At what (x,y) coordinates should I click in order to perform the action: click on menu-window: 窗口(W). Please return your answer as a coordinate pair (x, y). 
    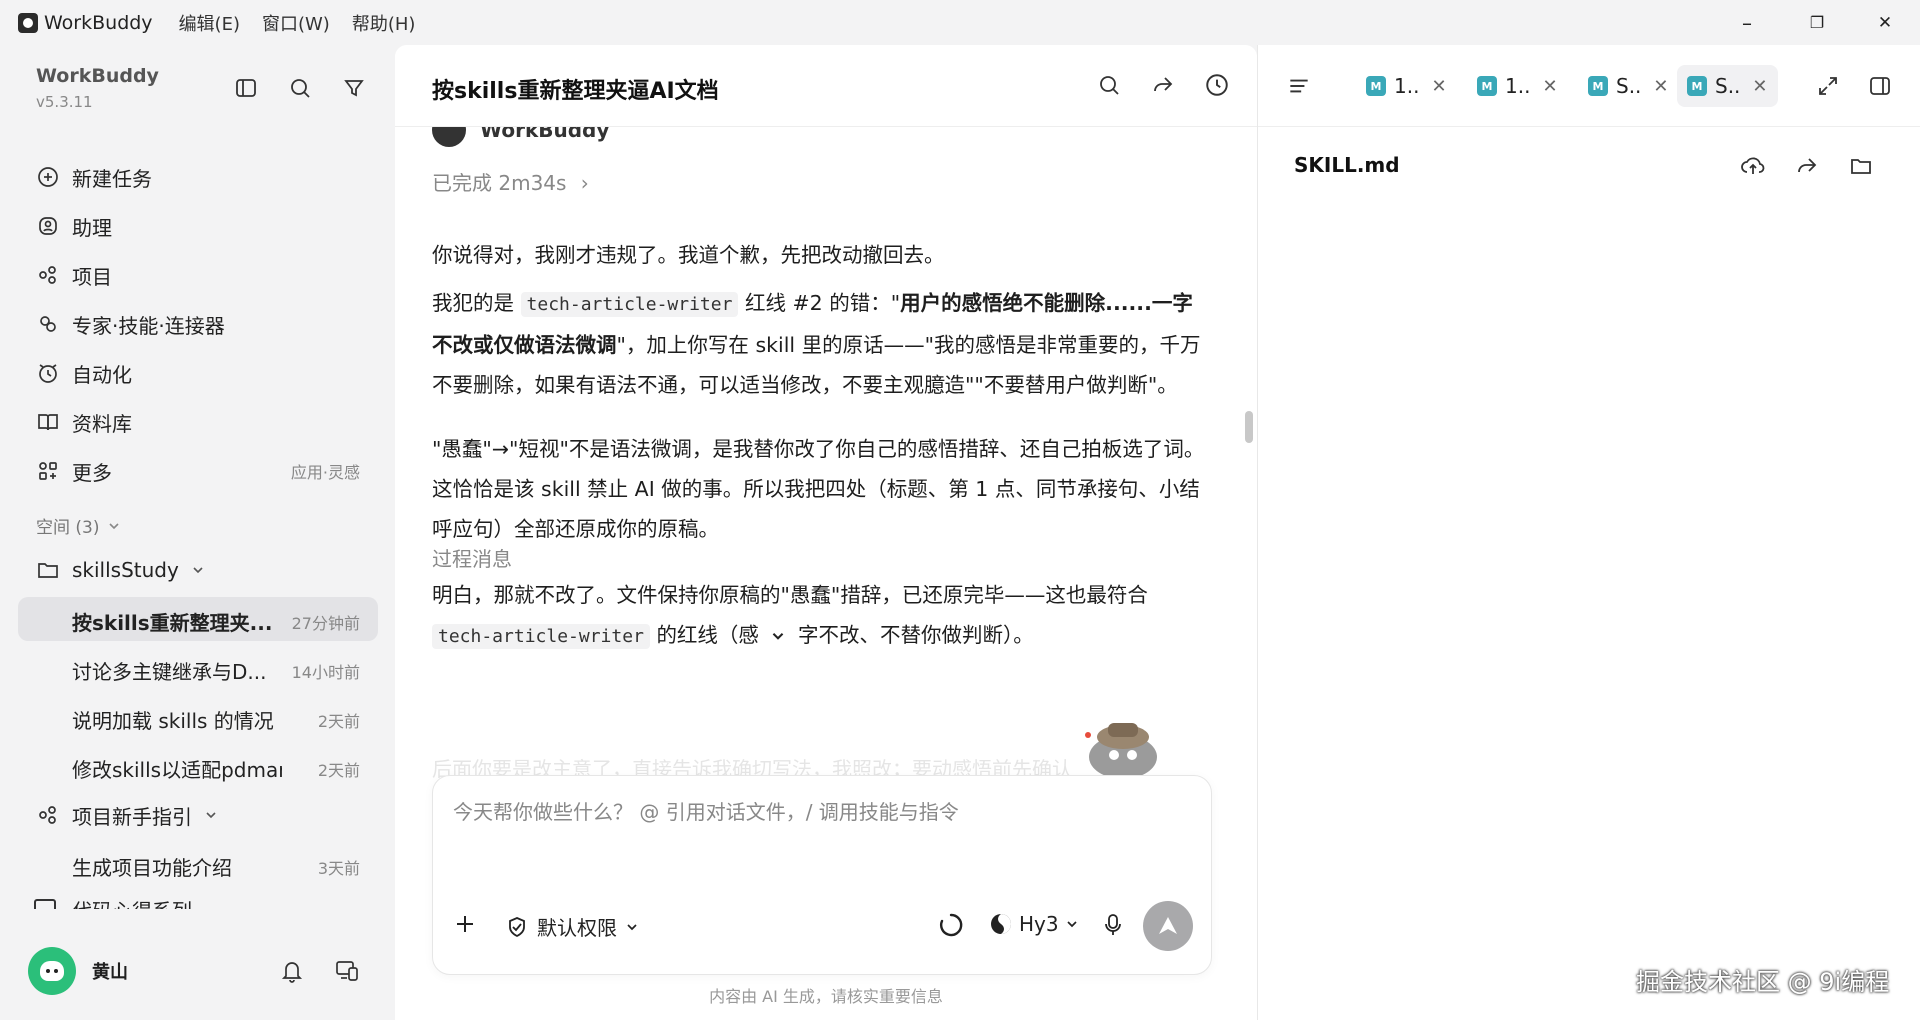
    Looking at the image, I should click on (296, 23).